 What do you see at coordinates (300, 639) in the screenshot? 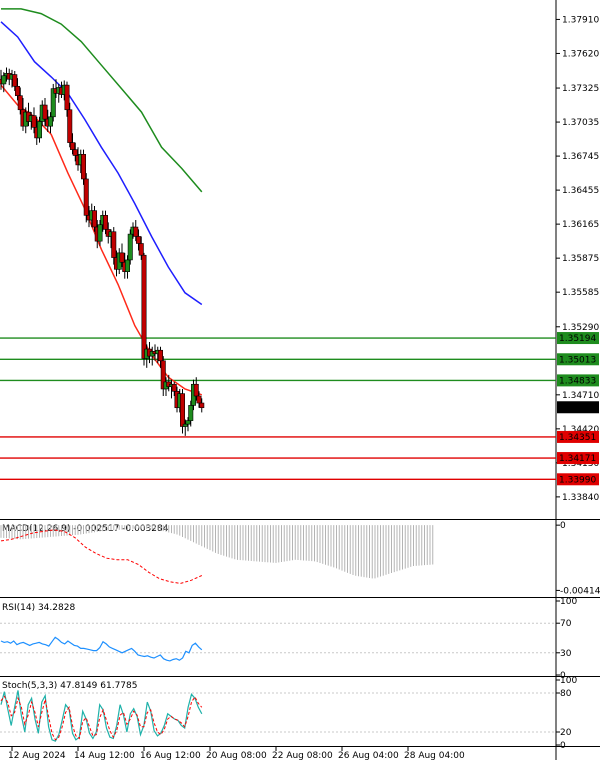
I see `rsi-pane: RSI(14) 34.2828 10070300` at bounding box center [300, 639].